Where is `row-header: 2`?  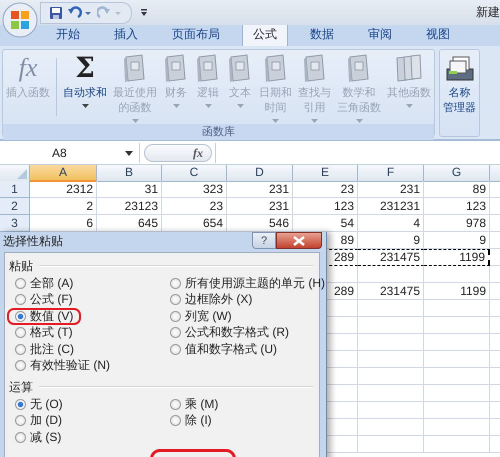 row-header: 2 is located at coordinates (15, 206).